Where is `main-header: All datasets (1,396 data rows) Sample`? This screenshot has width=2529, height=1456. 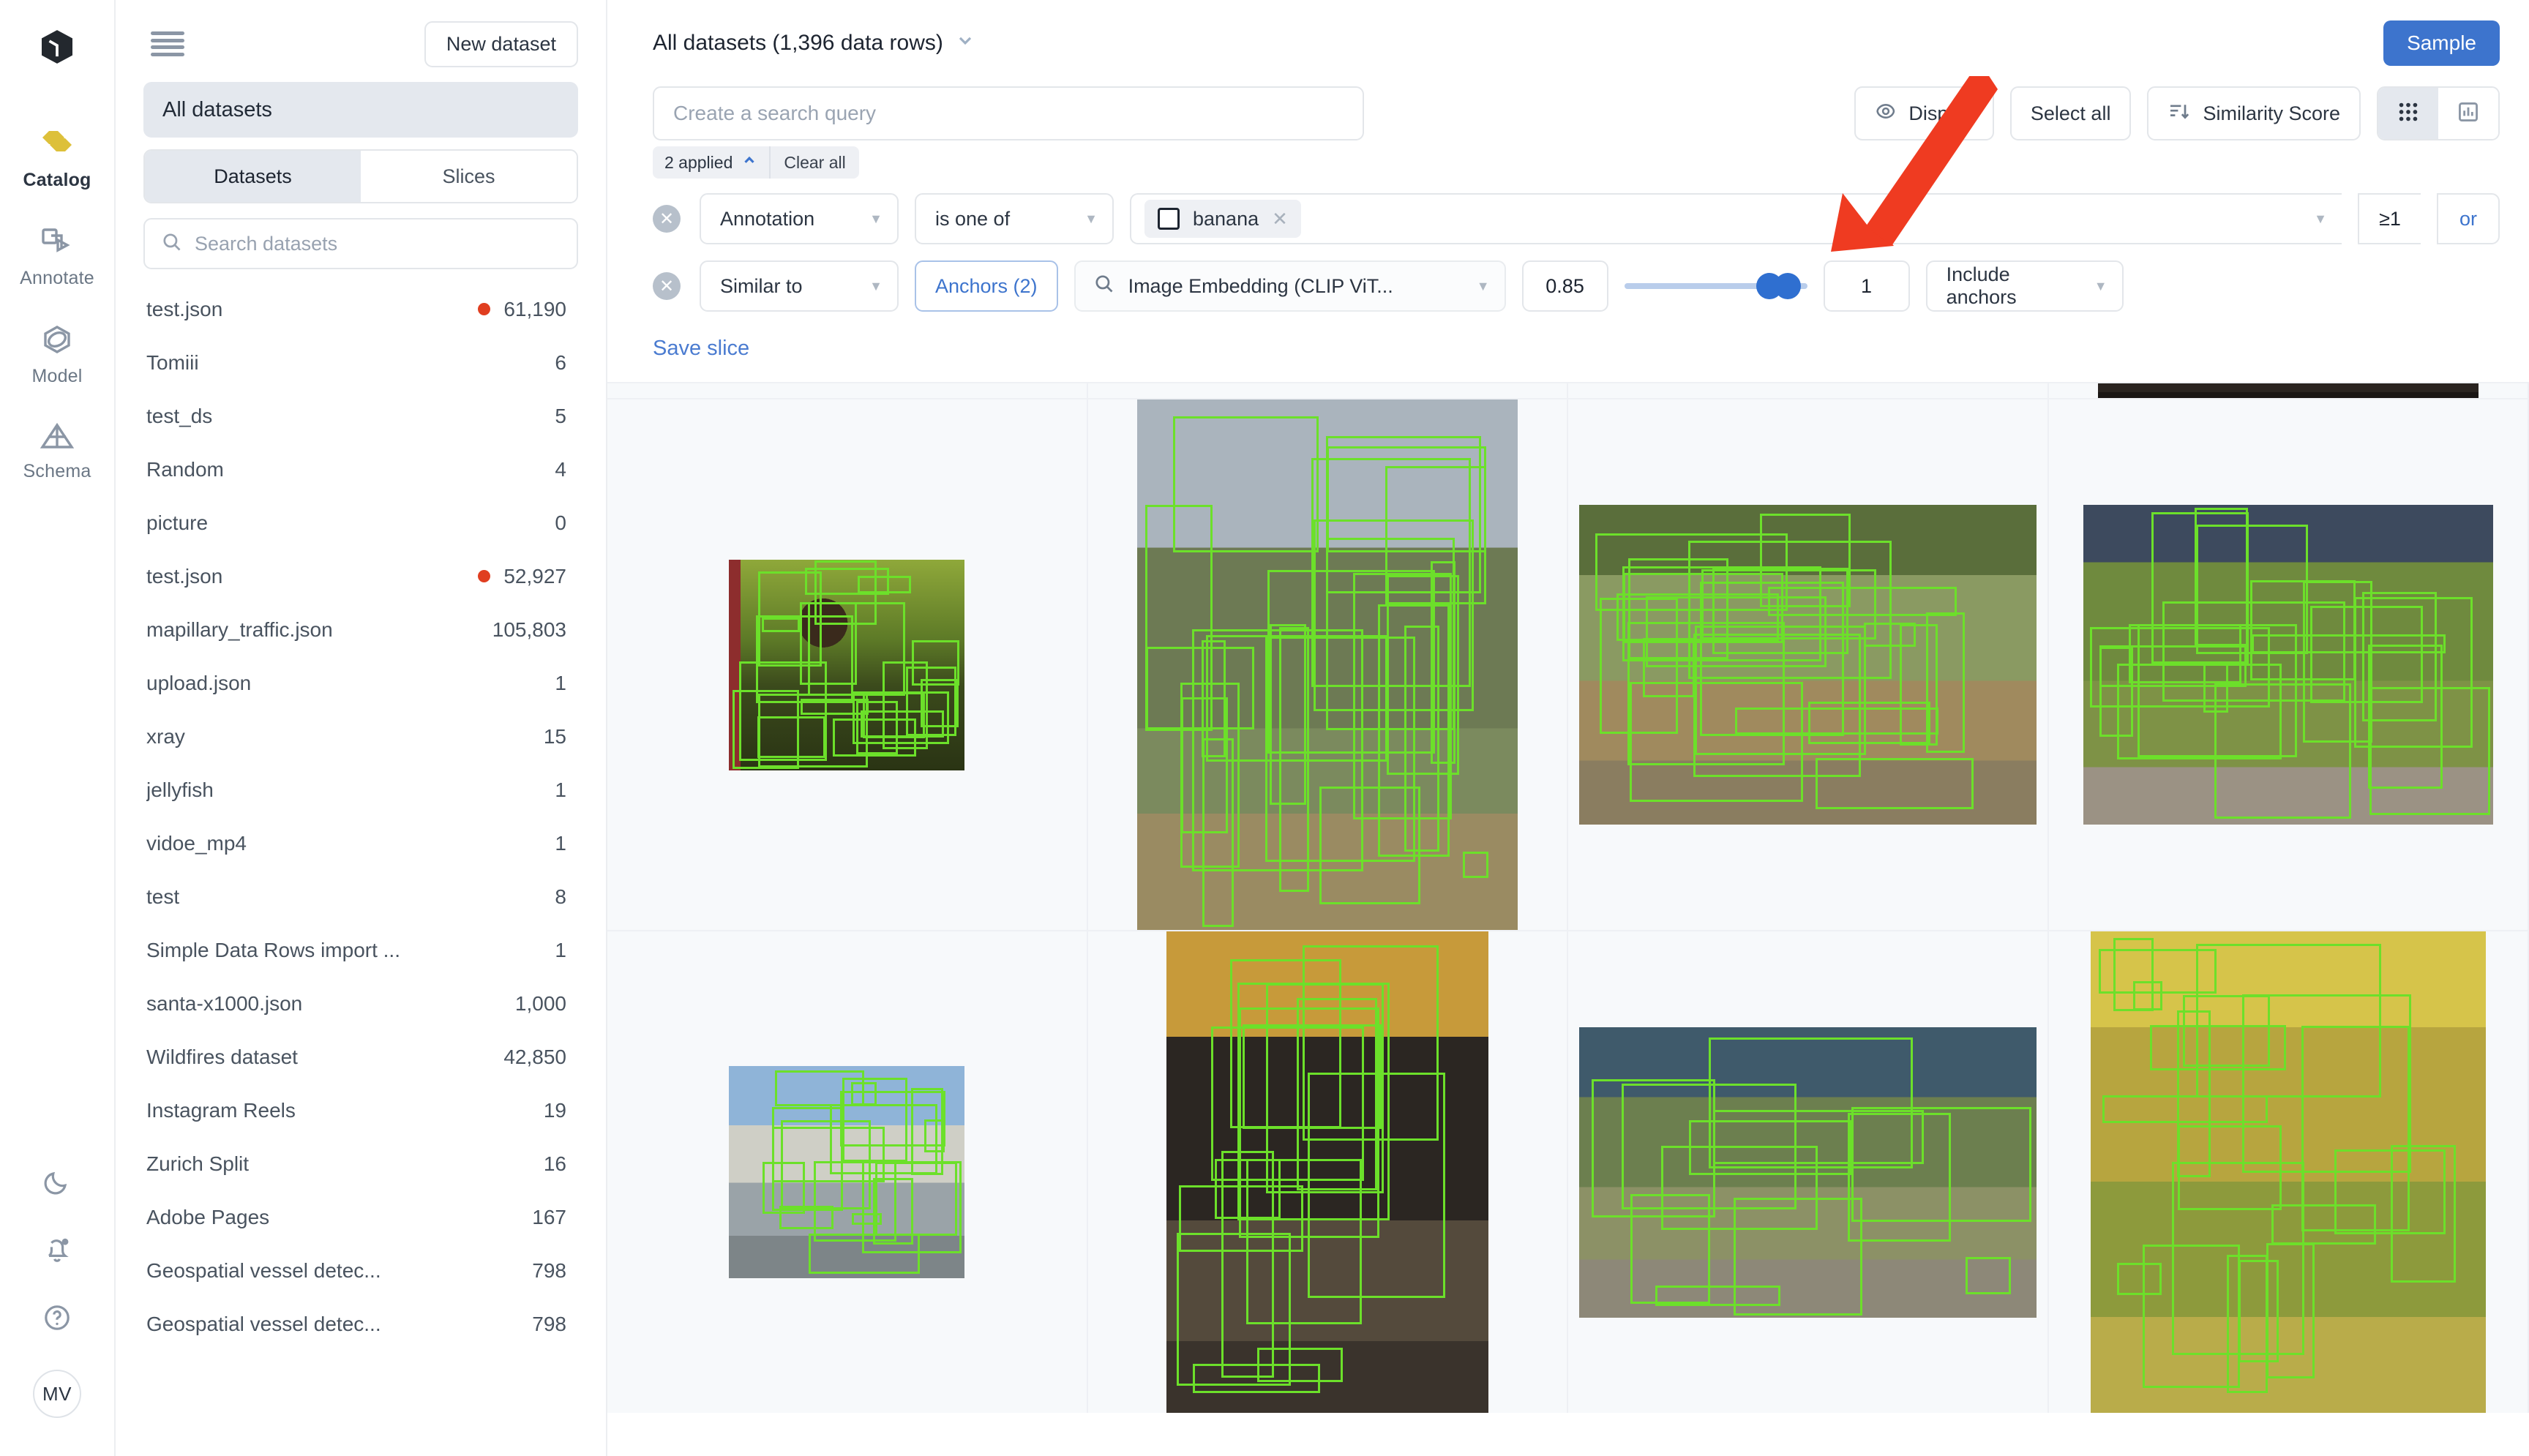
main-header: All datasets (1,396 data rows) Sample is located at coordinates (1568, 43).